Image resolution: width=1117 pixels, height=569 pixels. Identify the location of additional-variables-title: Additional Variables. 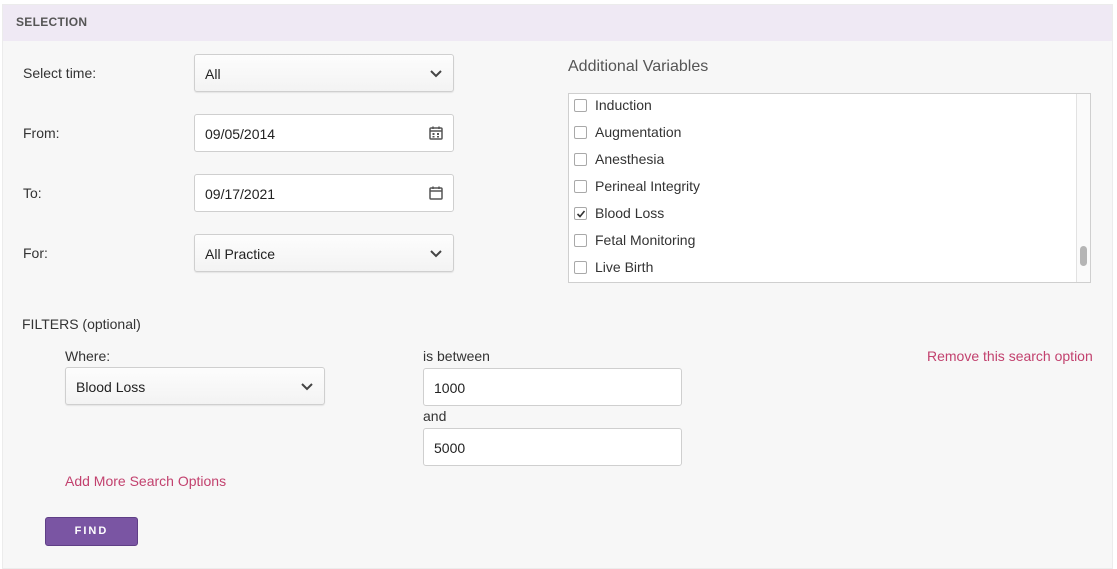
(638, 66).